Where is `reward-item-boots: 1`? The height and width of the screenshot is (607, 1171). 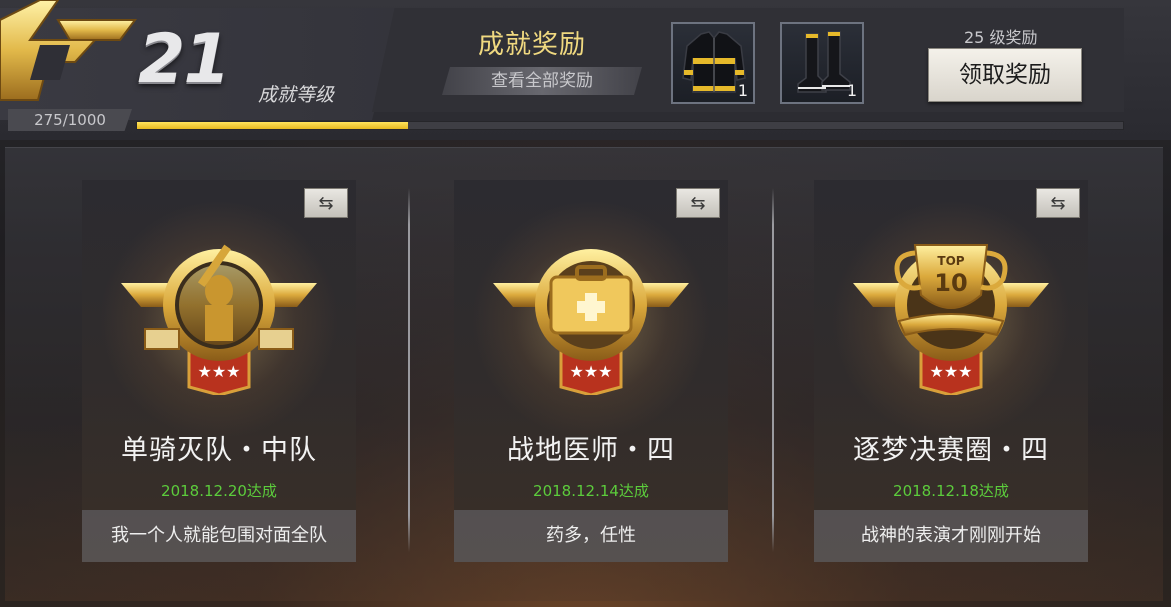 reward-item-boots: 1 is located at coordinates (822, 63).